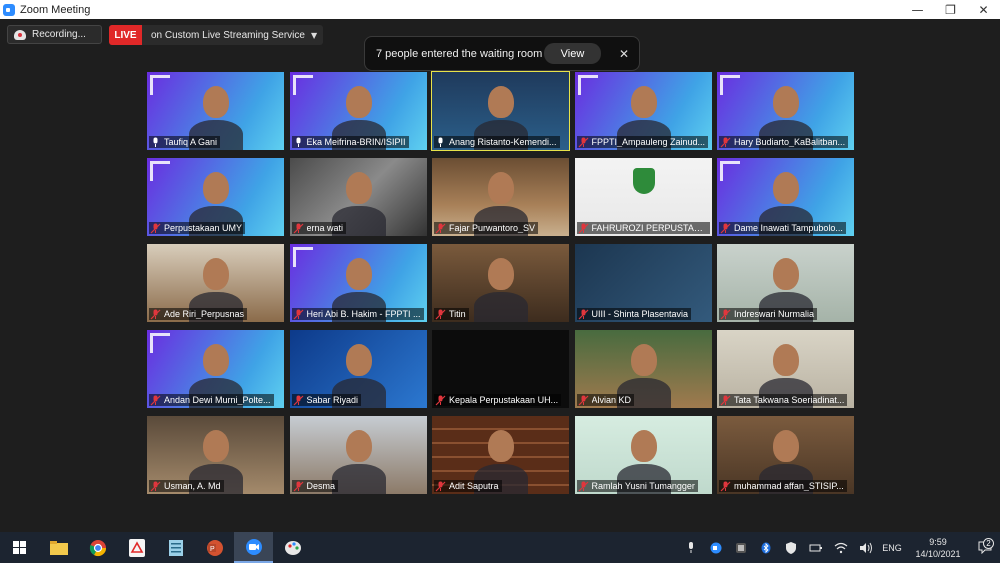 The width and height of the screenshot is (1000, 563). What do you see at coordinates (892, 548) in the screenshot?
I see `language-indicator: ENG` at bounding box center [892, 548].